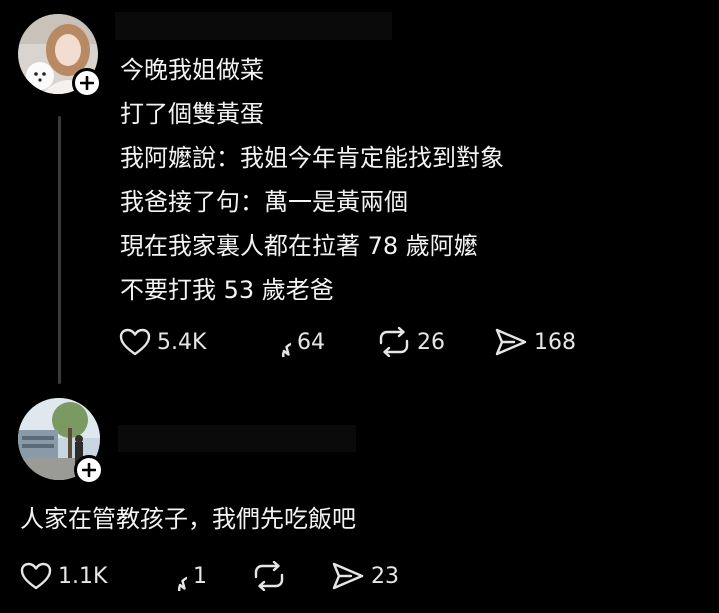  I want to click on reply-share-button: 23, so click(365, 576).